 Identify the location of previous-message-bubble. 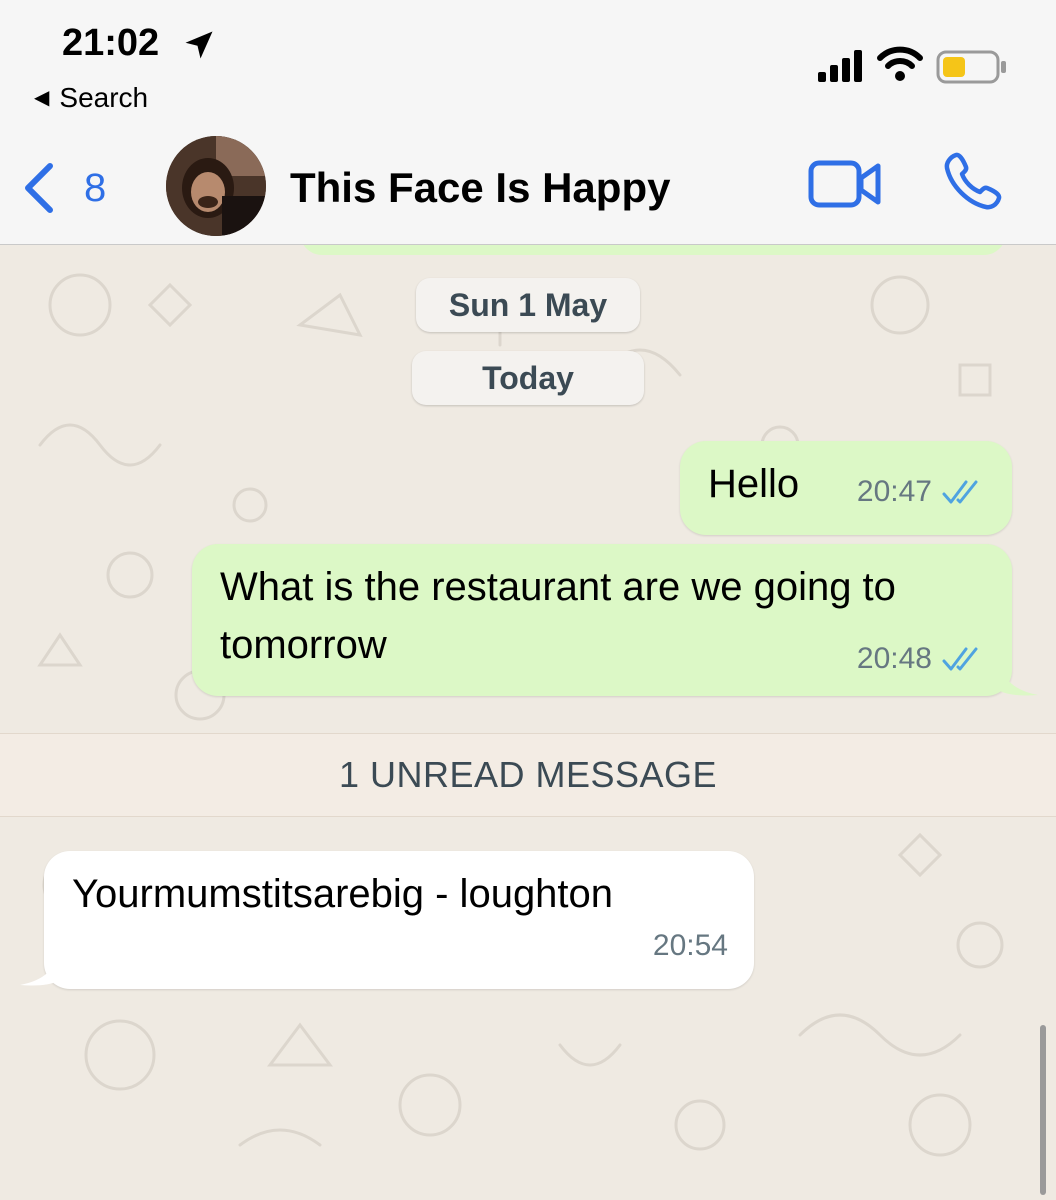
(653, 250).